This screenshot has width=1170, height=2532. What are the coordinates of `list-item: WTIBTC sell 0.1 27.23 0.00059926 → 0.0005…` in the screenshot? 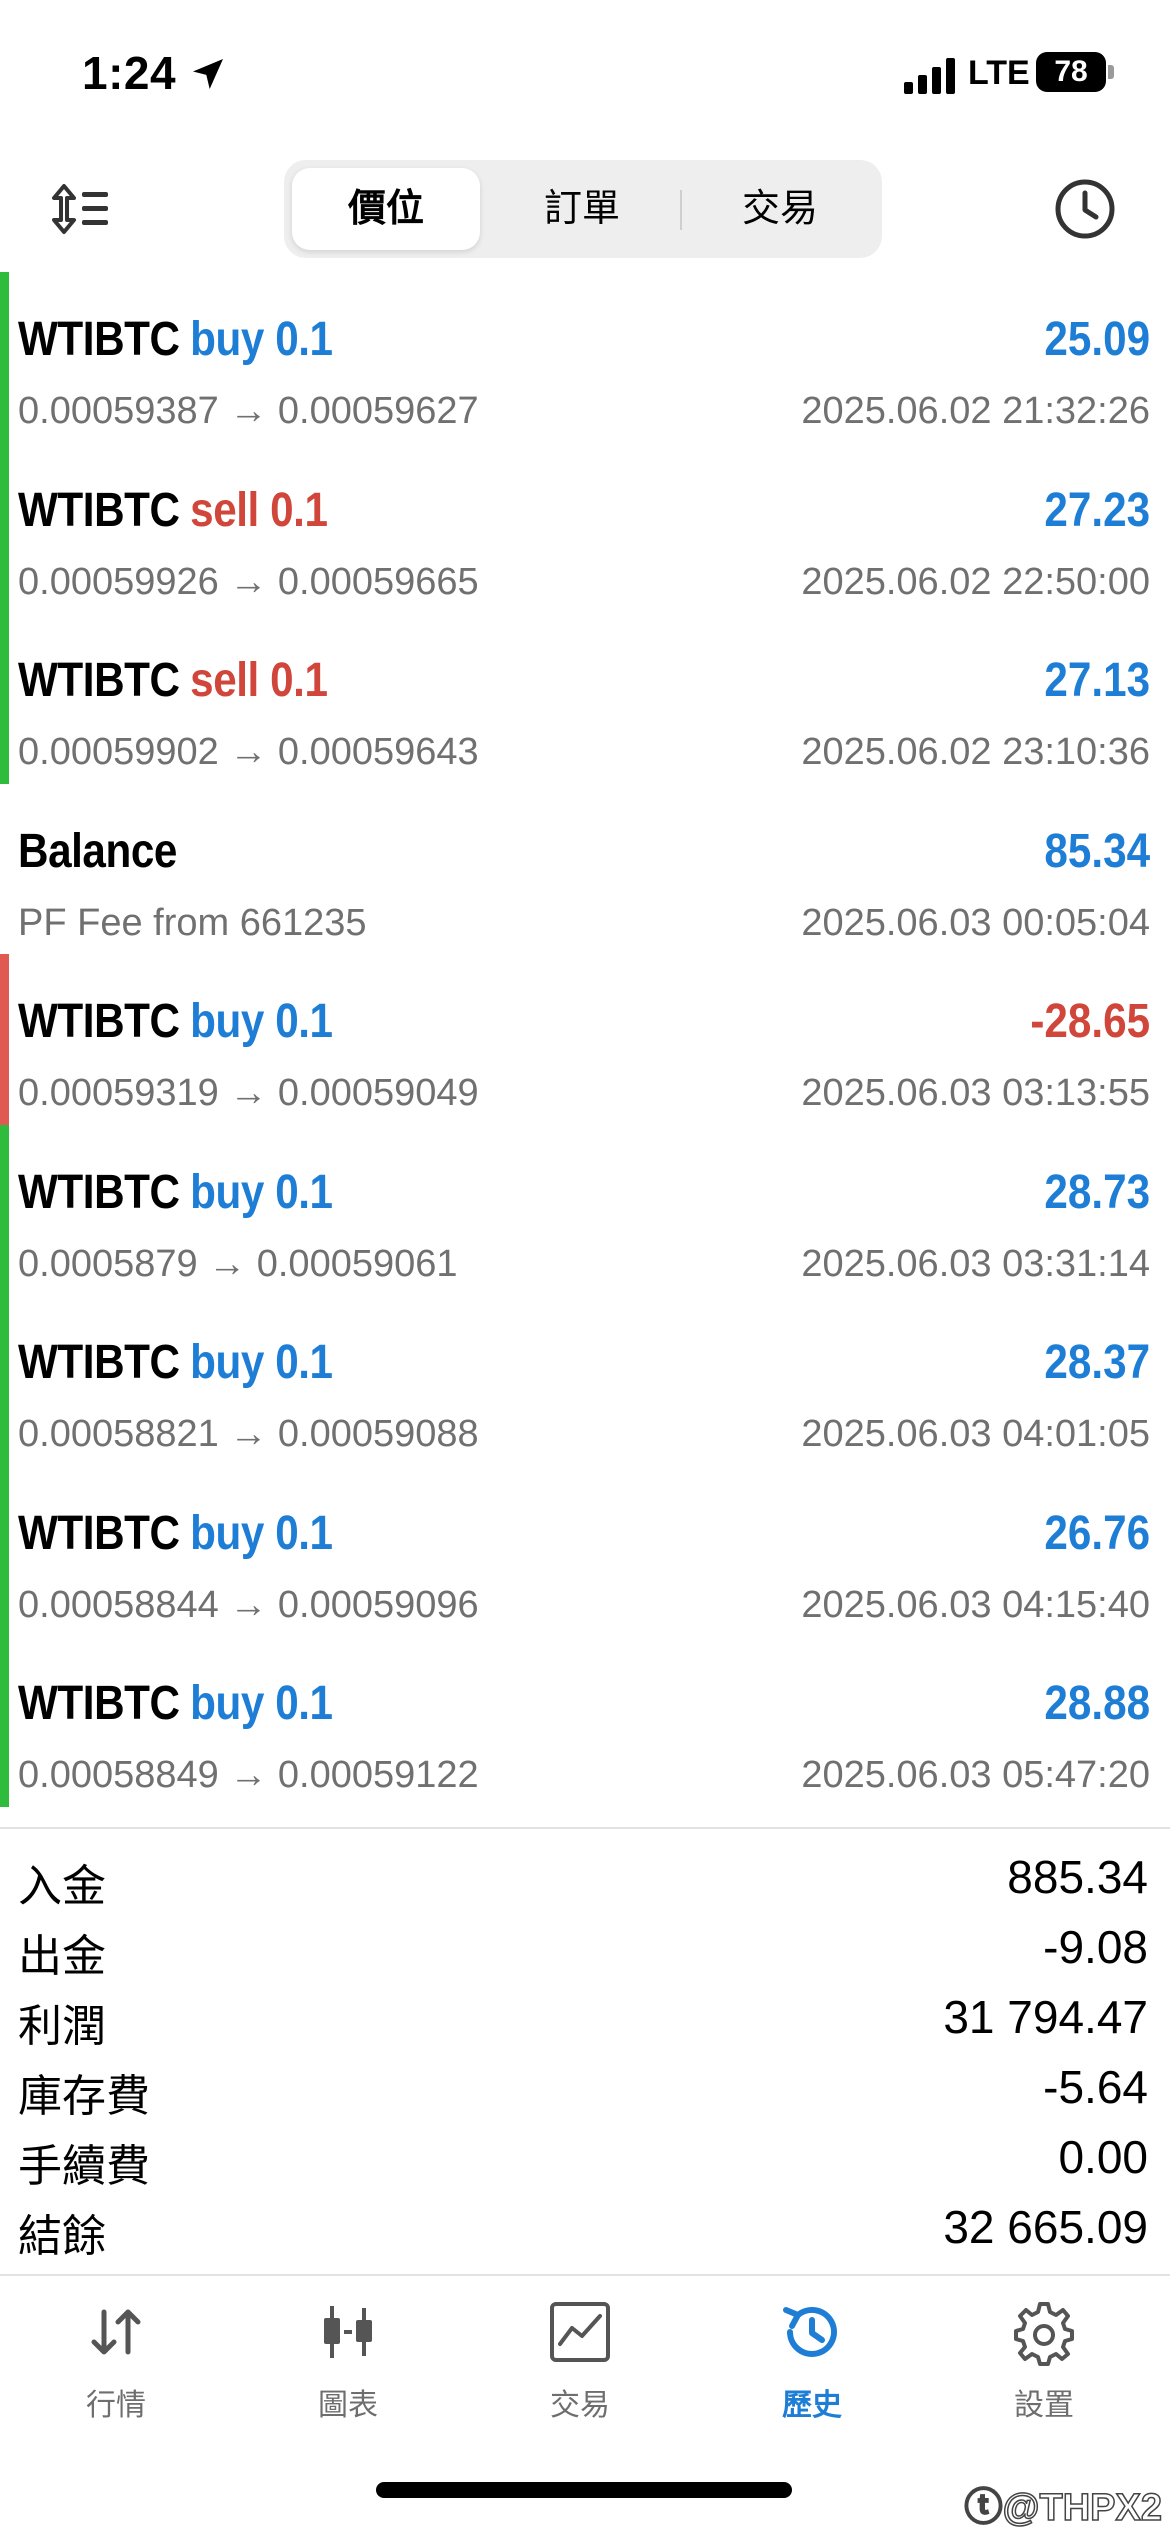 It's located at (585, 527).